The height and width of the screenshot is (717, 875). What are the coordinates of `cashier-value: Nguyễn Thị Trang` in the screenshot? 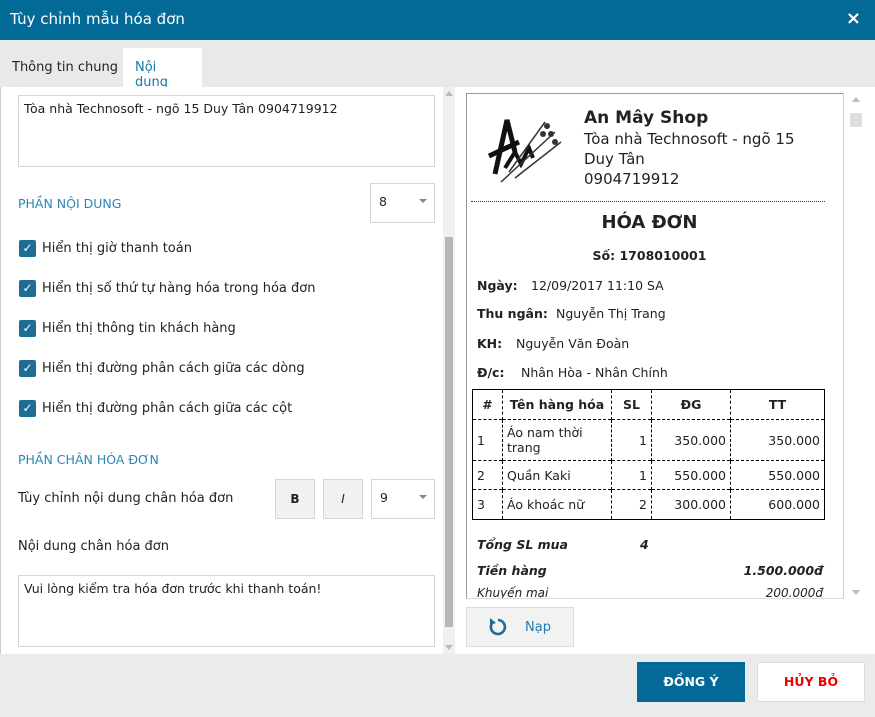 It's located at (611, 313).